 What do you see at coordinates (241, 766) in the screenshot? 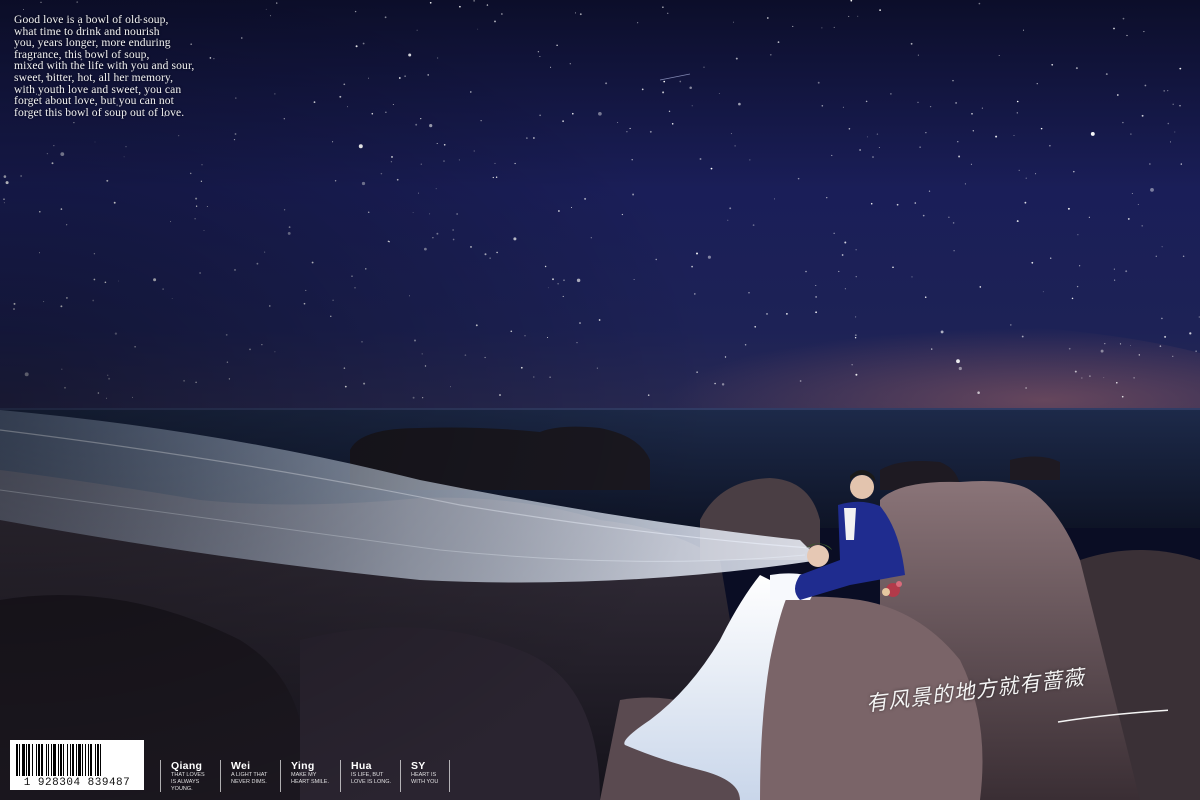
I see `credit-name: Wei` at bounding box center [241, 766].